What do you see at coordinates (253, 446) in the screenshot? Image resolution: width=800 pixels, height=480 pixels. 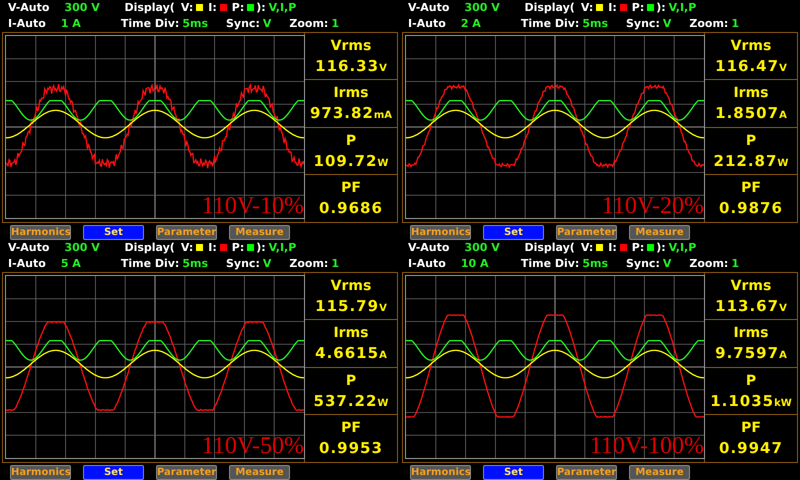 I see `test-condition-label: 110V-50%` at bounding box center [253, 446].